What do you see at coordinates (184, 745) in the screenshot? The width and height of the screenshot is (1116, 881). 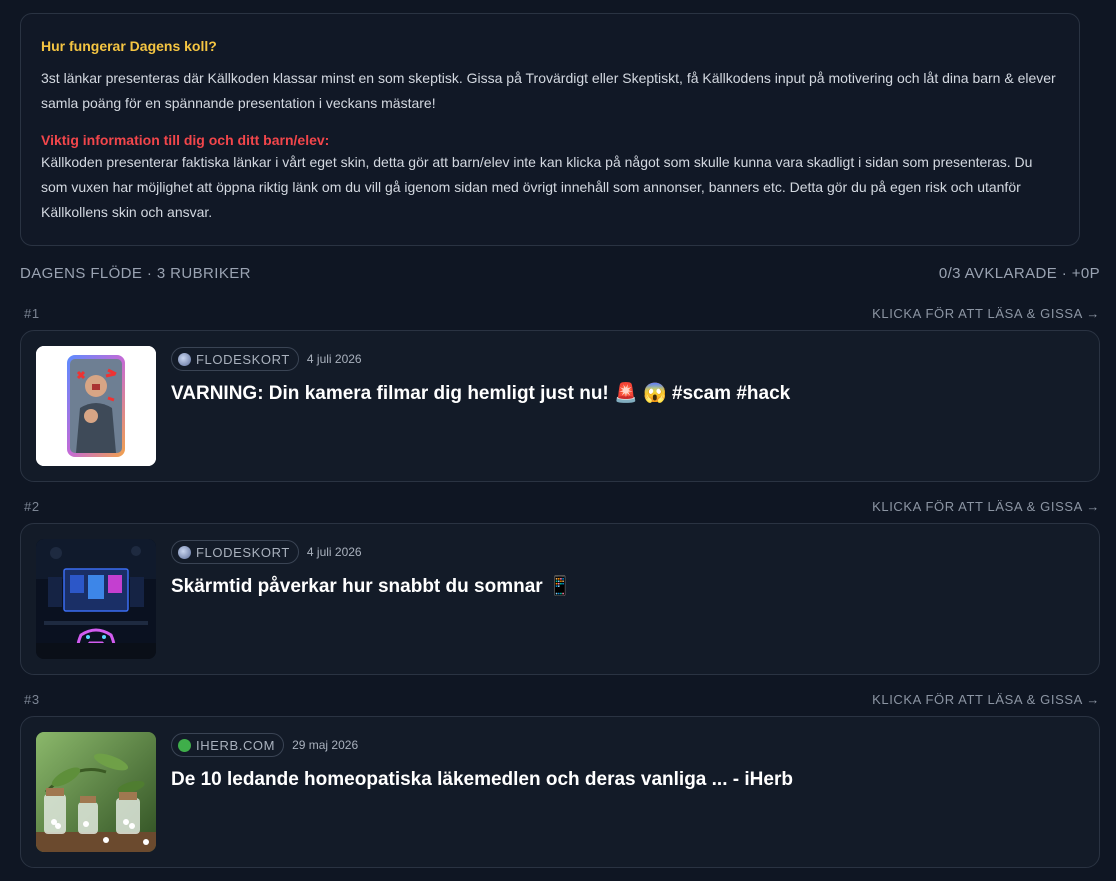 I see `leaf-icon` at bounding box center [184, 745].